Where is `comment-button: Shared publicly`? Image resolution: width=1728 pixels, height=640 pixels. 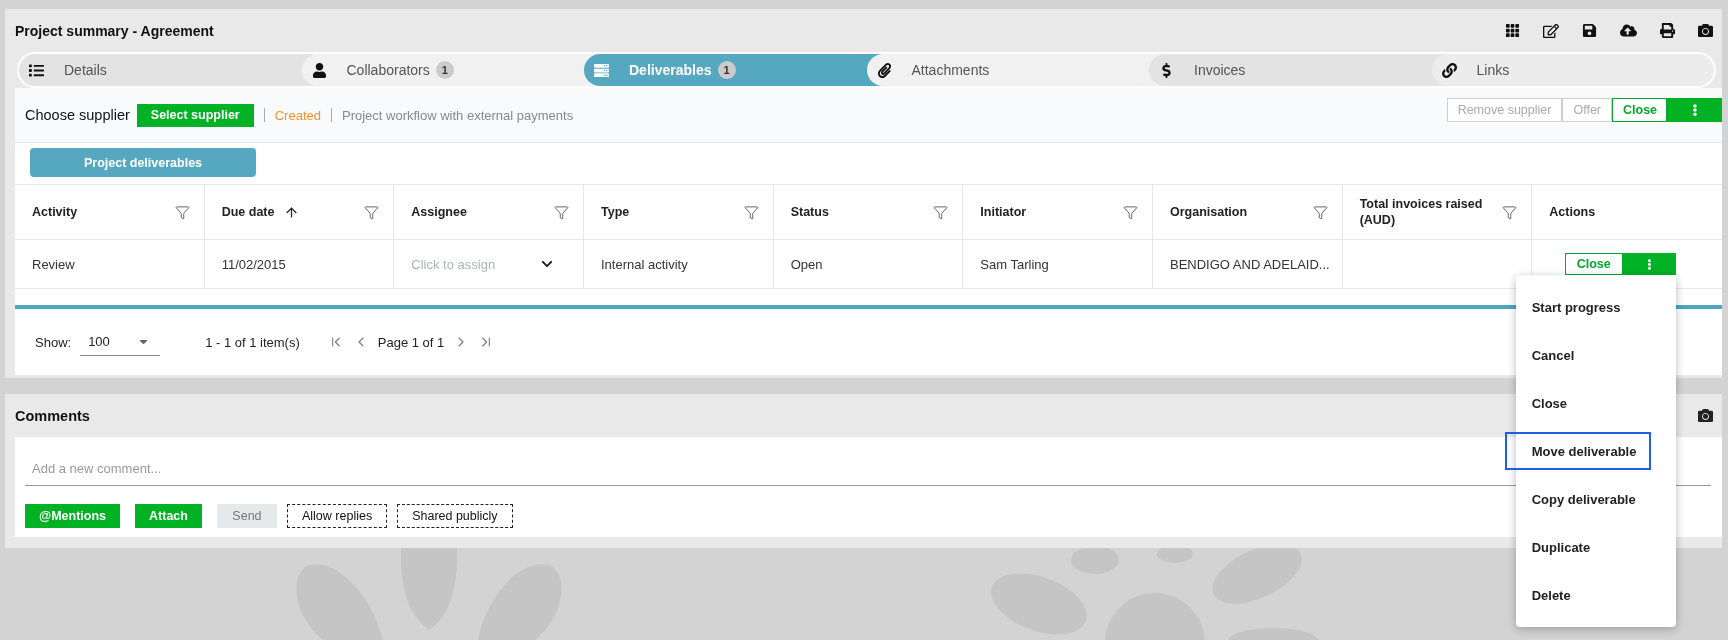
comment-button: Shared publicly is located at coordinates (455, 516).